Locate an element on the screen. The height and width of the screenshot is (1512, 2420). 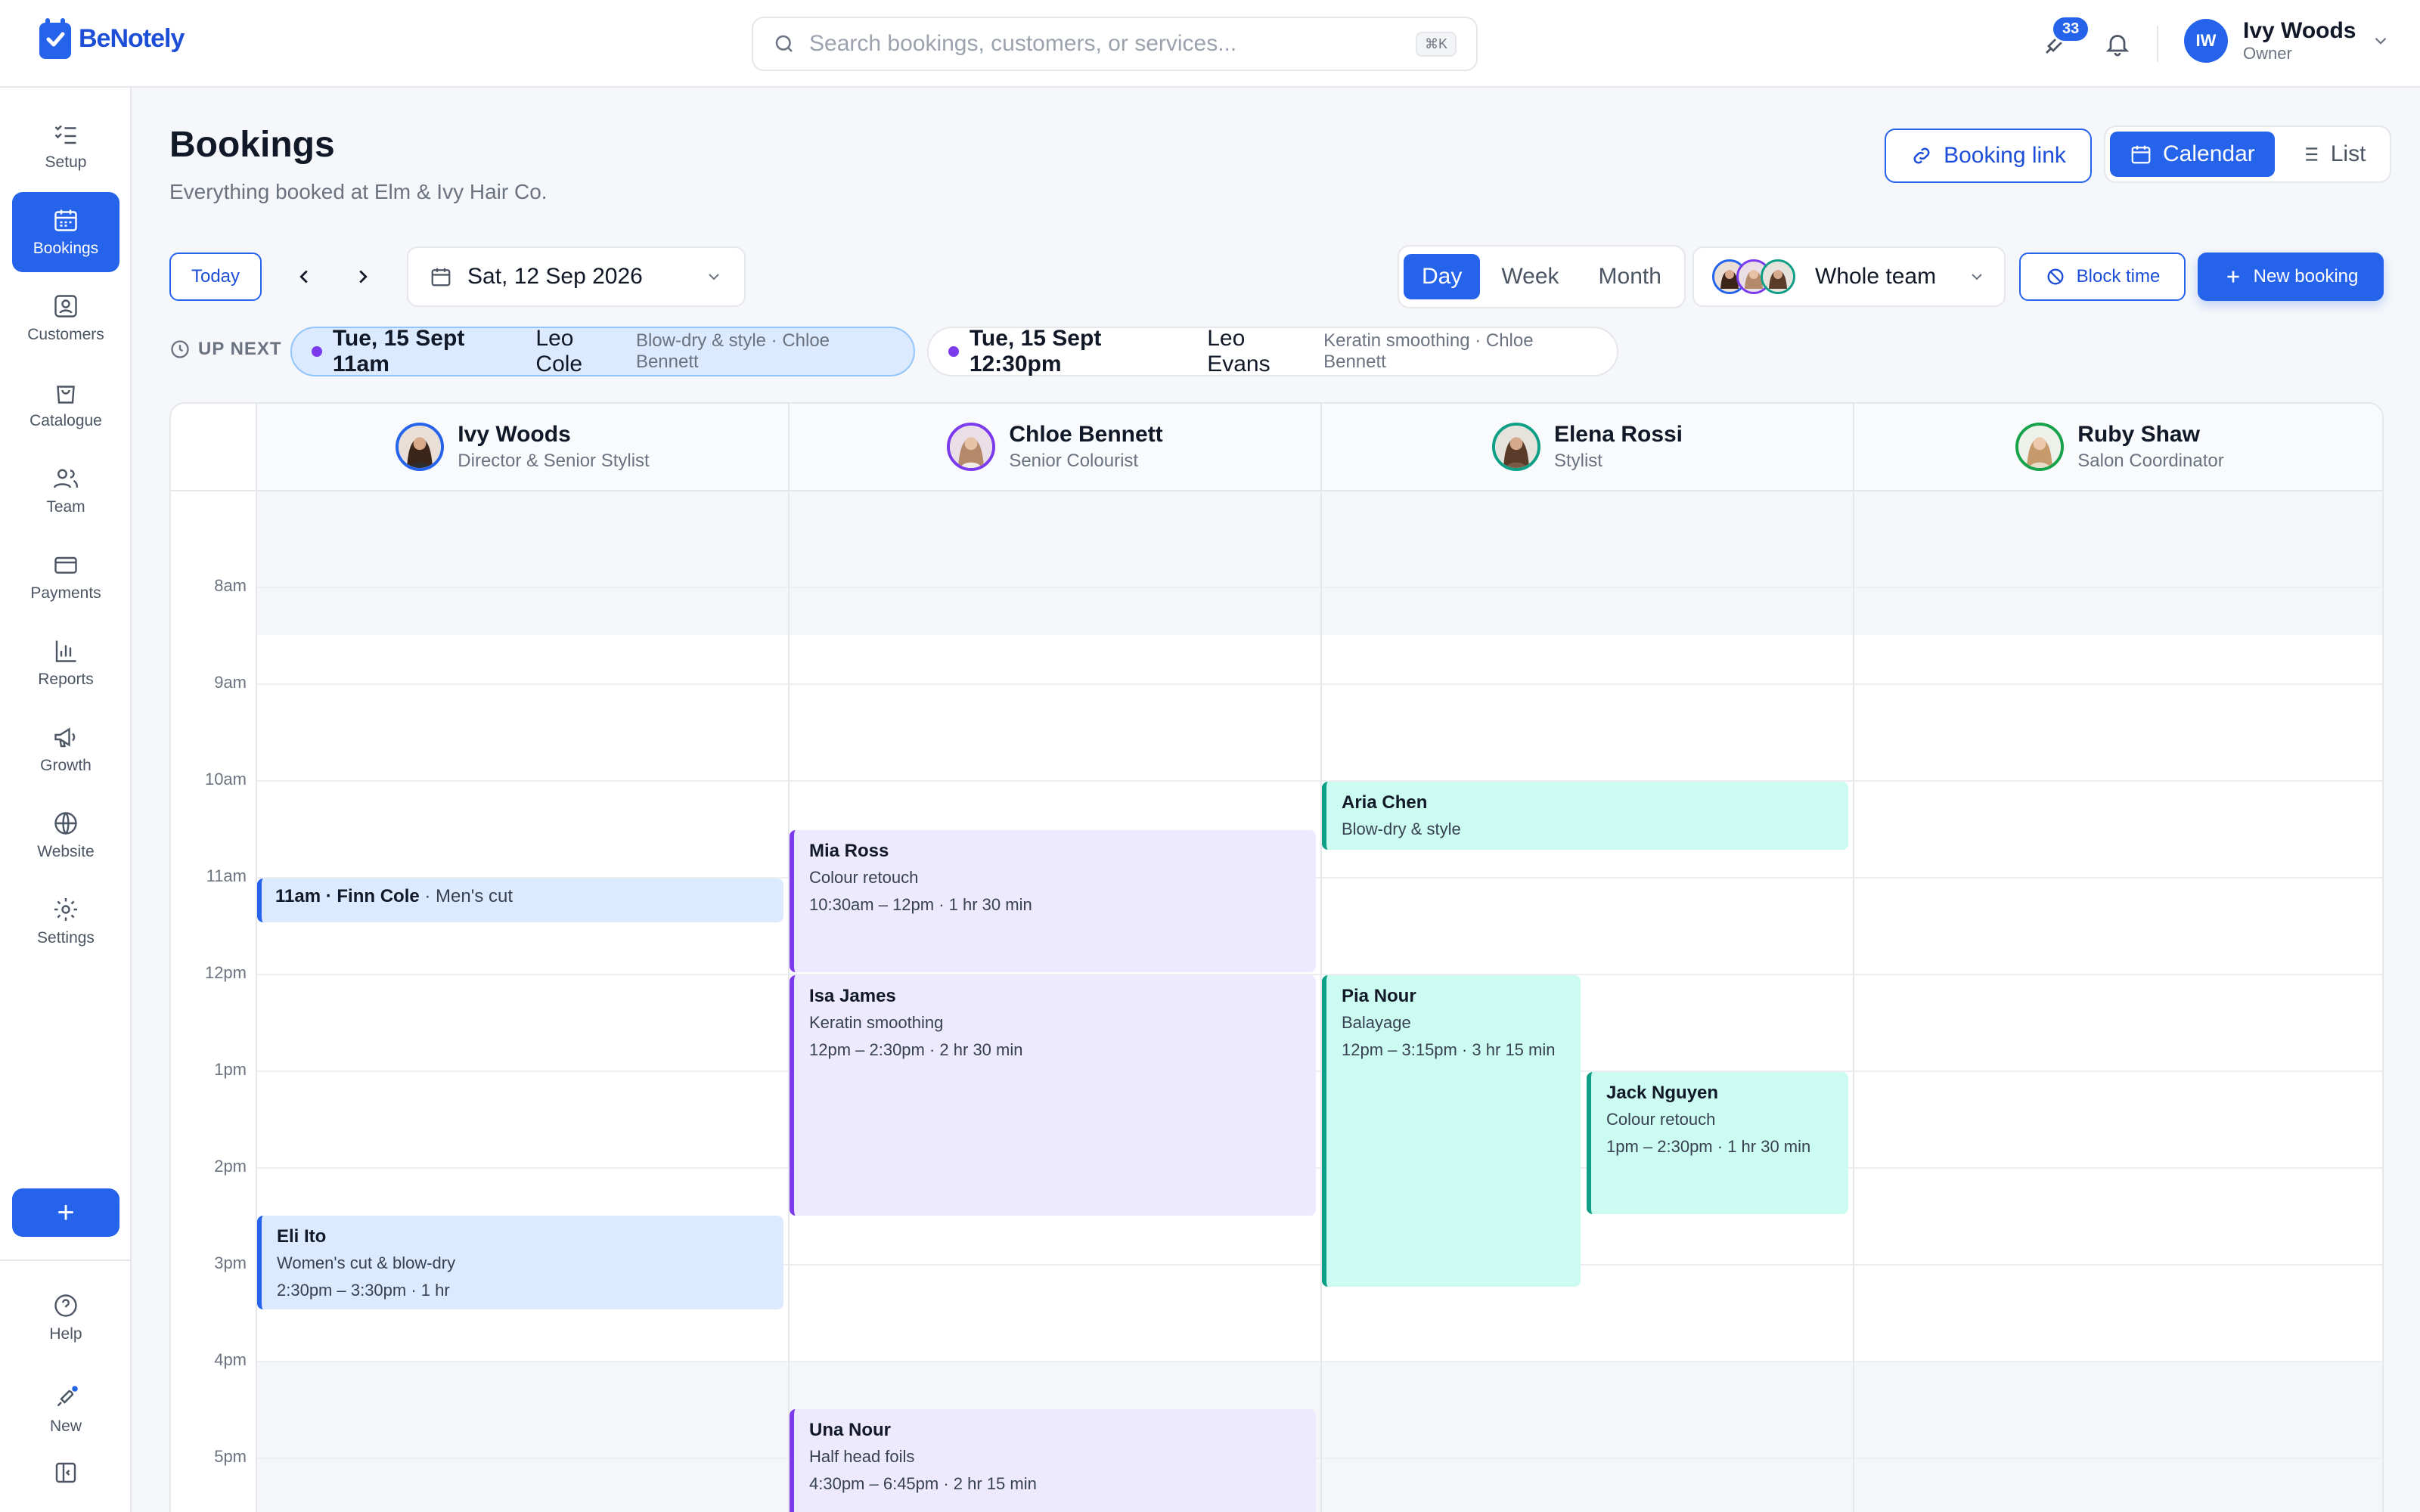
quick-add-button: + is located at coordinates (65, 1212).